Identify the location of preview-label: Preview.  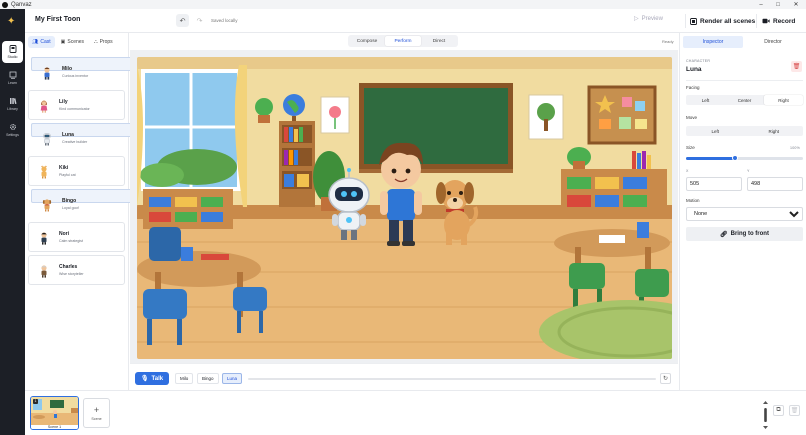
(652, 18).